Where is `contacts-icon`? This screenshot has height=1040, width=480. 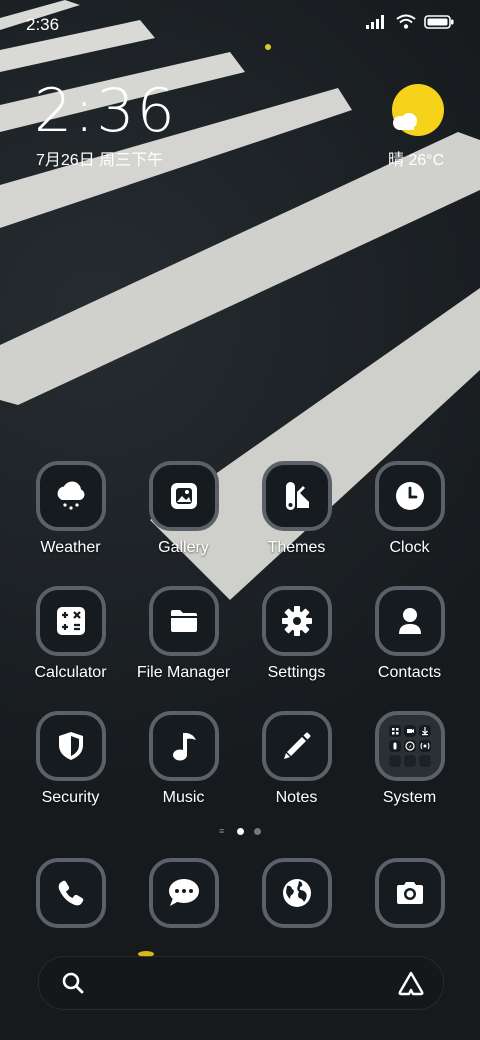 contacts-icon is located at coordinates (409, 621).